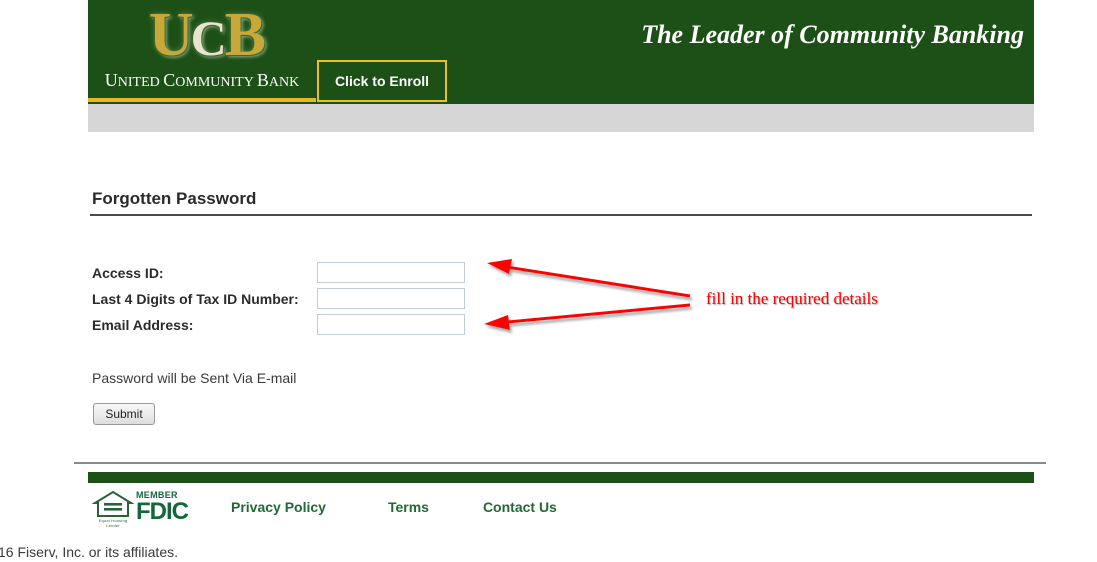 The width and height of the screenshot is (1097, 562). What do you see at coordinates (792, 298) in the screenshot?
I see `annotation-text: fill in the required details` at bounding box center [792, 298].